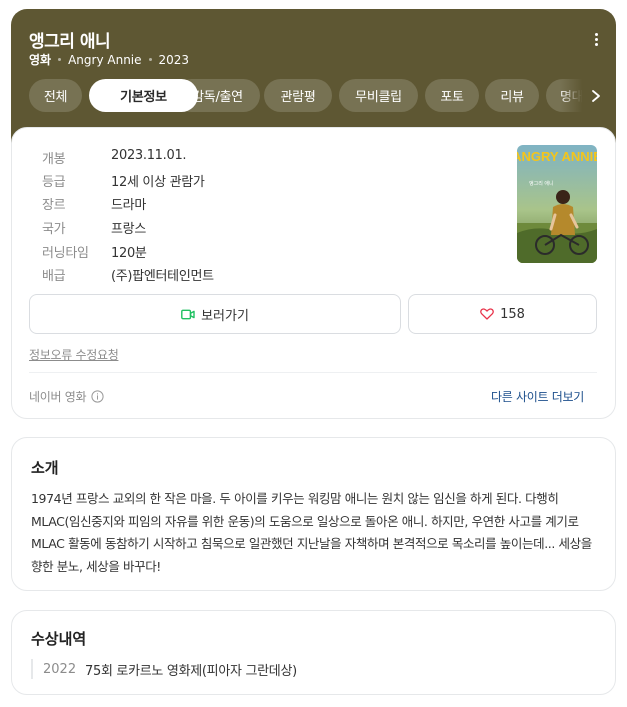 This screenshot has height=707, width=627. Describe the element at coordinates (128, 229) in the screenshot. I see `info-value: 프랑스` at that location.